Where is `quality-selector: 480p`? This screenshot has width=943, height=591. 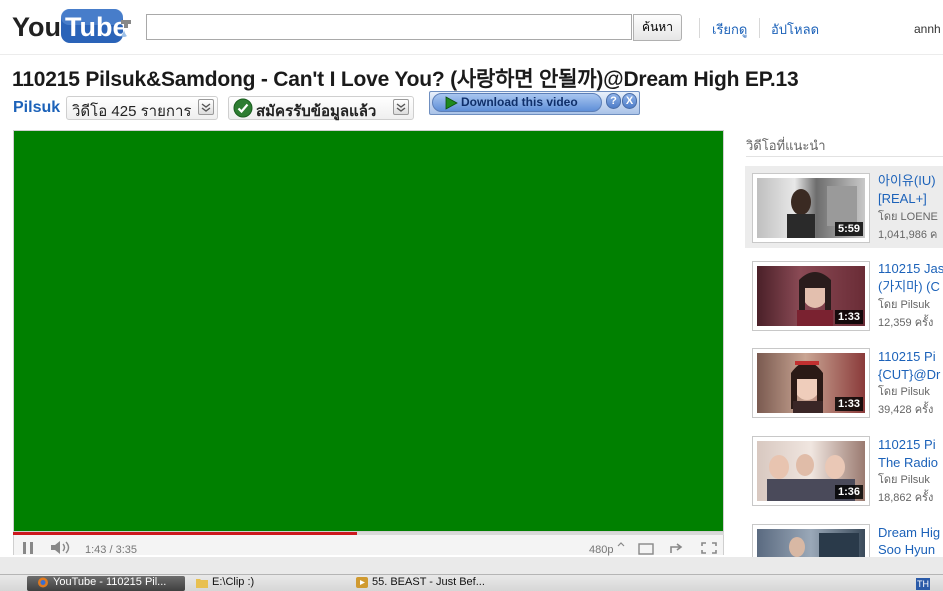
quality-selector: 480p is located at coordinates (601, 550).